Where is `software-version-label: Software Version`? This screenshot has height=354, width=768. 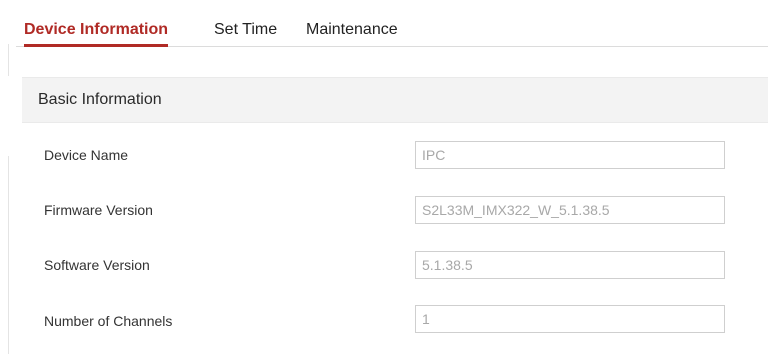
software-version-label: Software Version is located at coordinates (97, 265).